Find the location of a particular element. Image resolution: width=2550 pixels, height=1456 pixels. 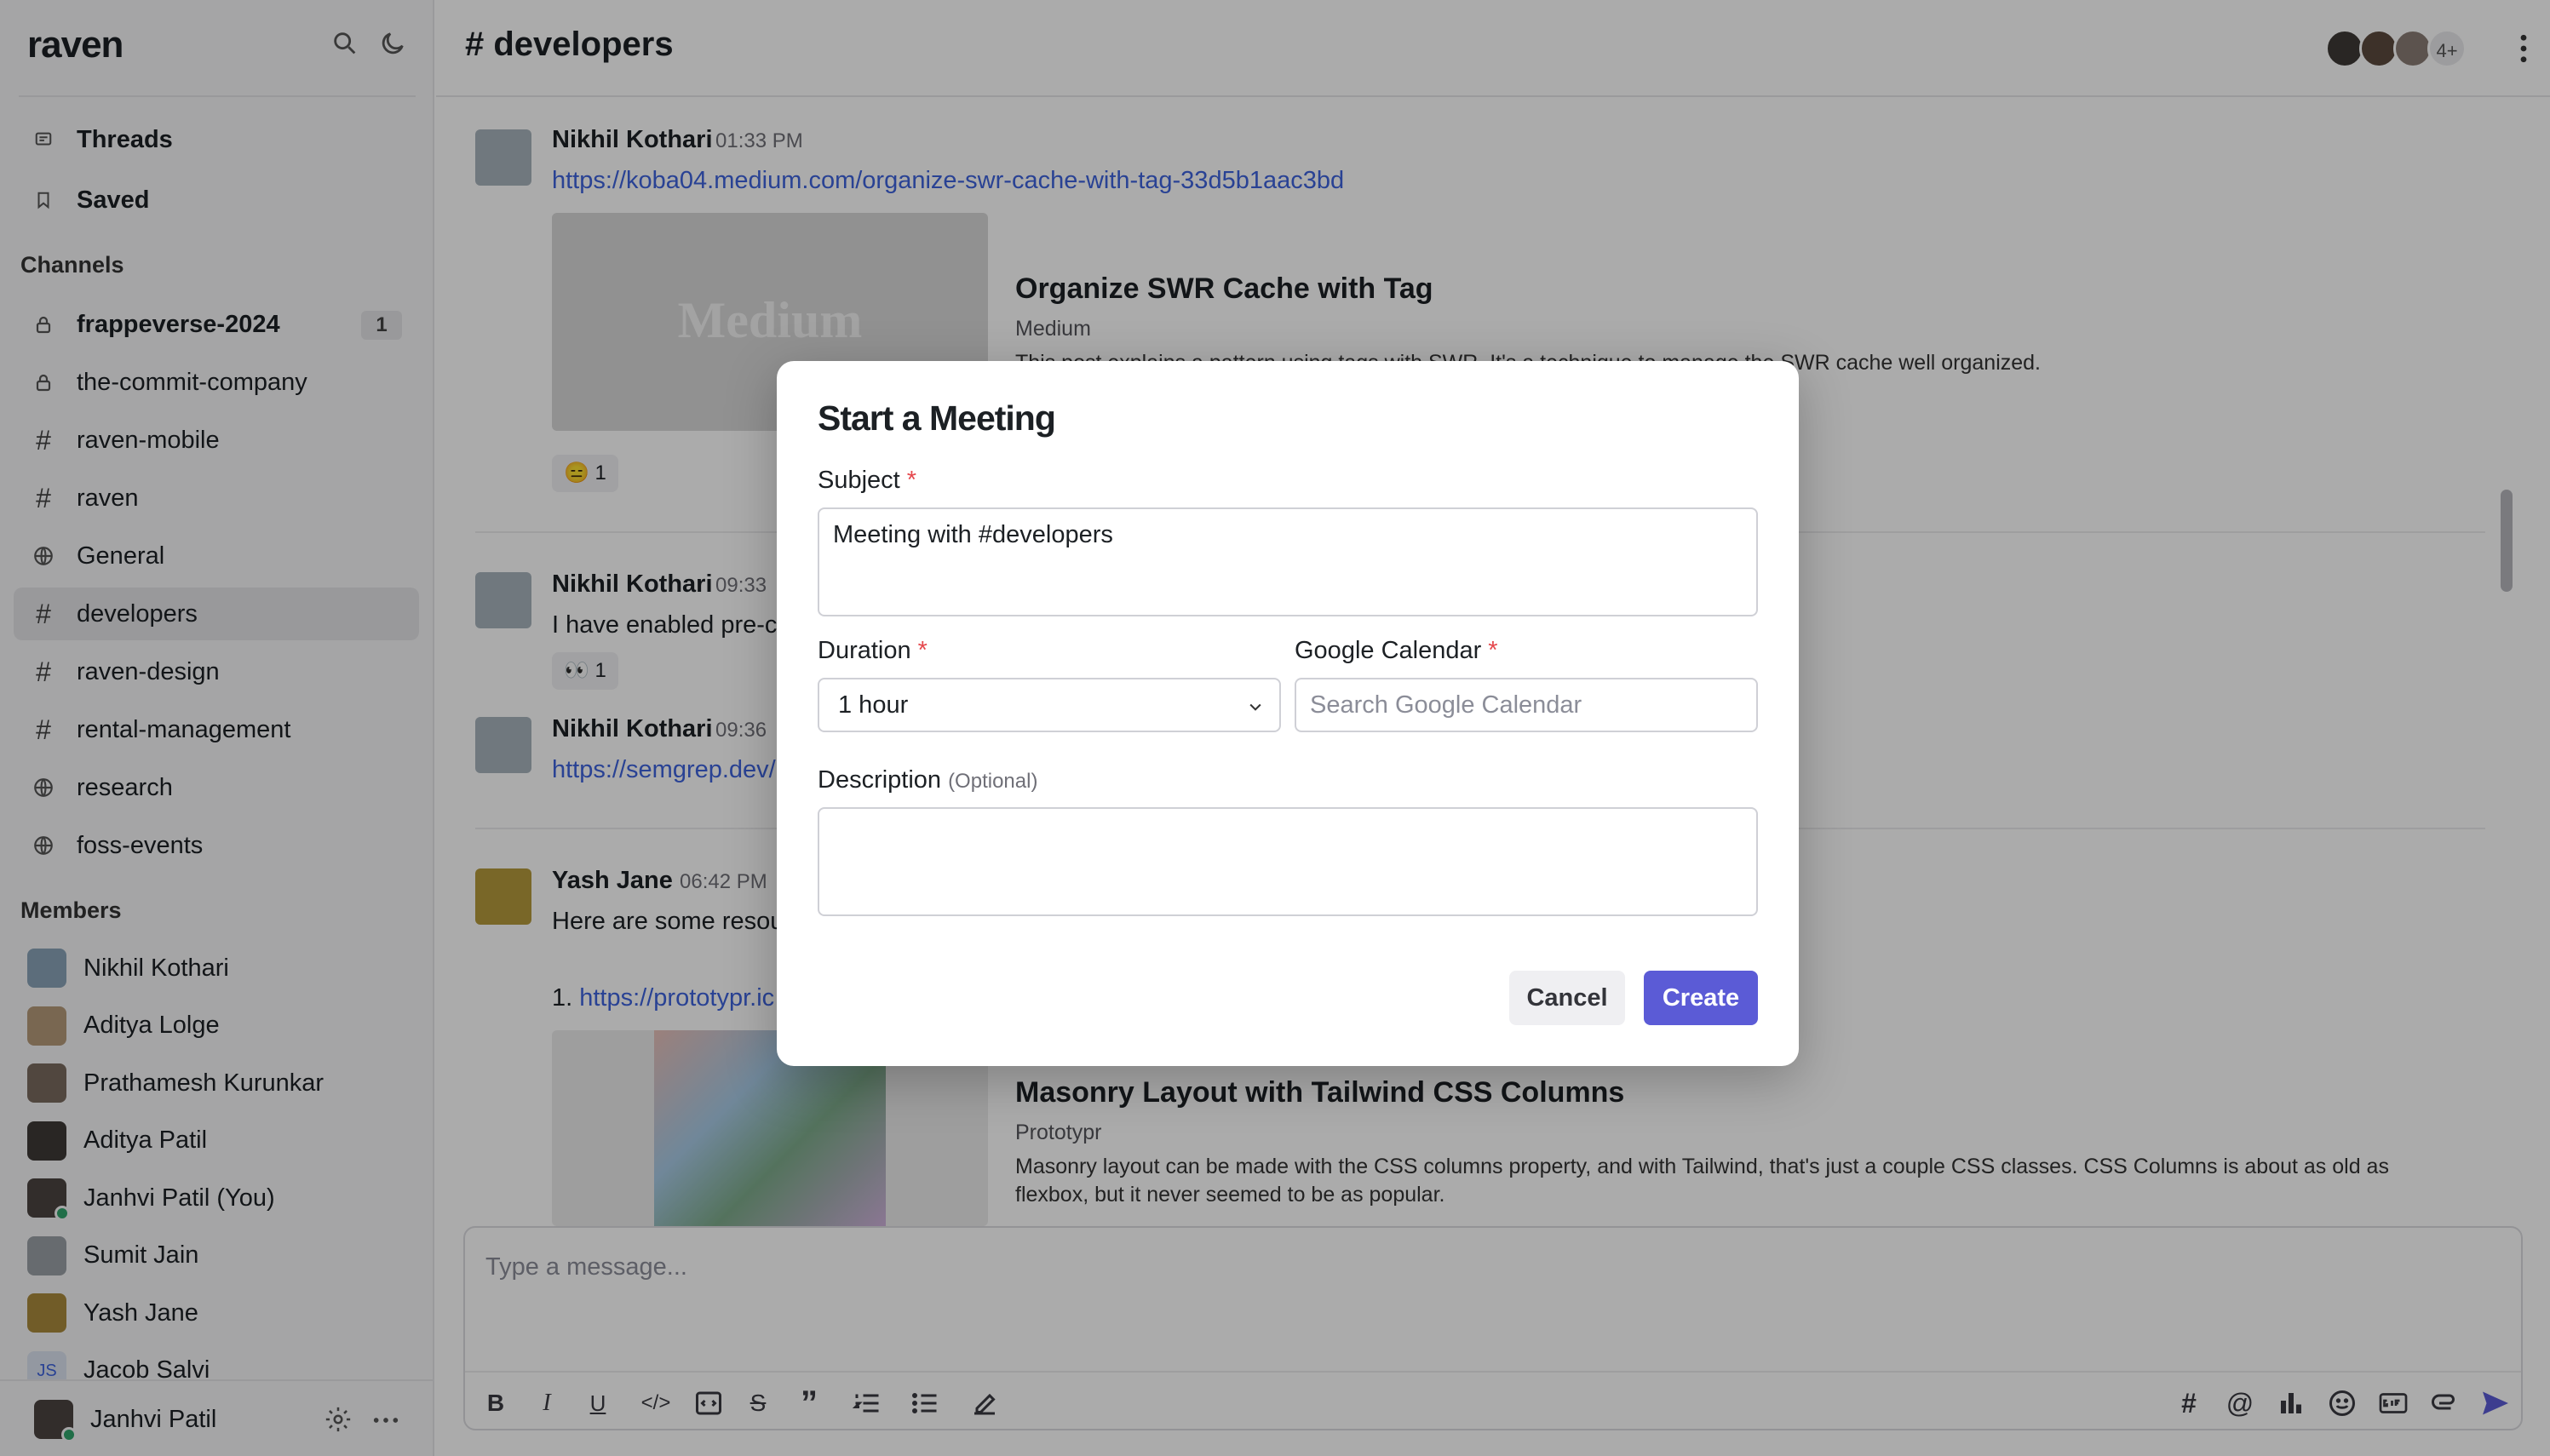

duration-label: Duration * is located at coordinates (873, 651).